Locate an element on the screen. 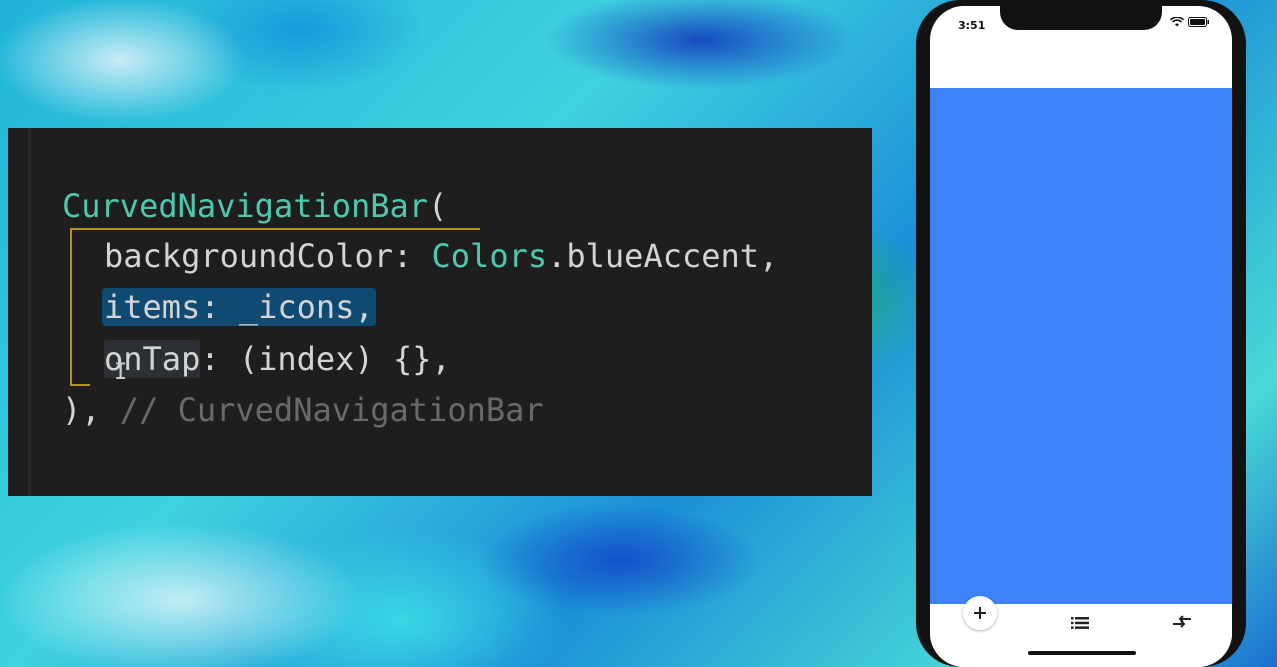 The width and height of the screenshot is (1277, 667). property-token: backgroundColor: is located at coordinates (268, 256).